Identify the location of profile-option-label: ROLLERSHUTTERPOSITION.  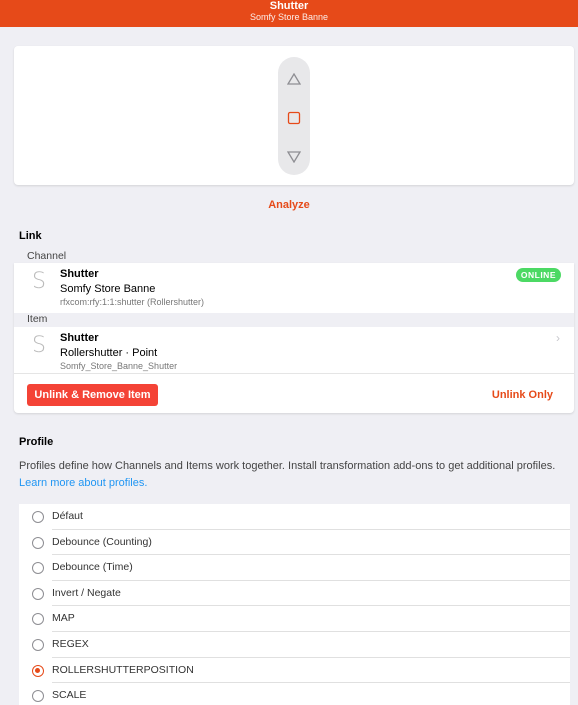
(123, 669).